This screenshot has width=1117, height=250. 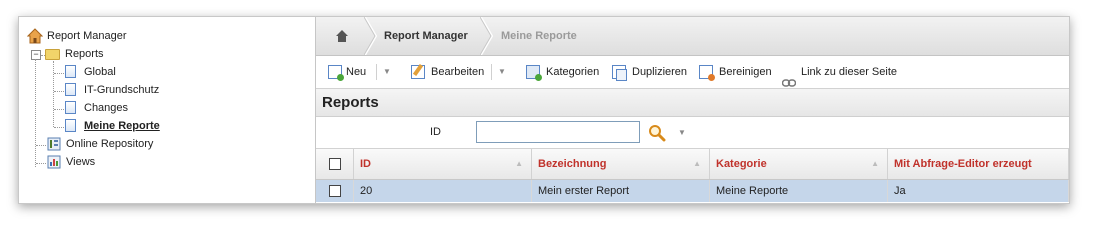 What do you see at coordinates (539, 36) in the screenshot?
I see `breadcrumb-item-current: Meine Reporte` at bounding box center [539, 36].